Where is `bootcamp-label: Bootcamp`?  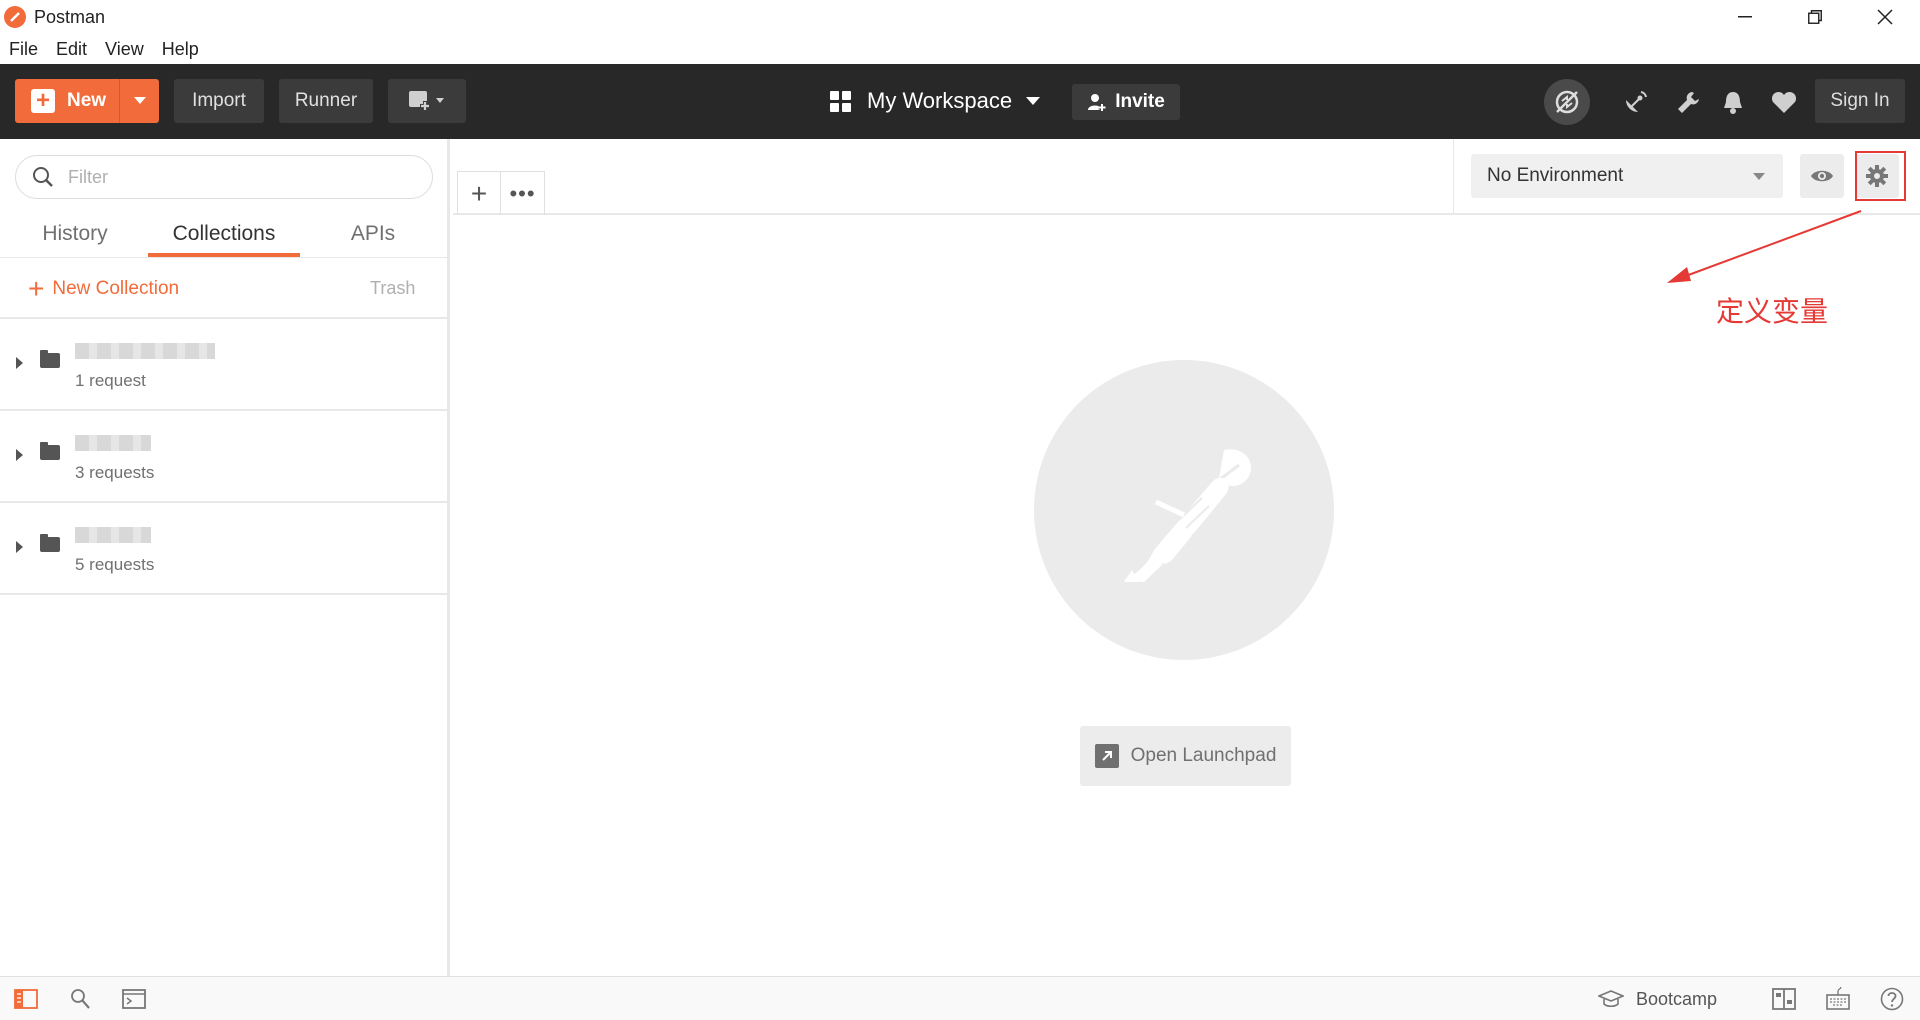 bootcamp-label: Bootcamp is located at coordinates (1677, 998).